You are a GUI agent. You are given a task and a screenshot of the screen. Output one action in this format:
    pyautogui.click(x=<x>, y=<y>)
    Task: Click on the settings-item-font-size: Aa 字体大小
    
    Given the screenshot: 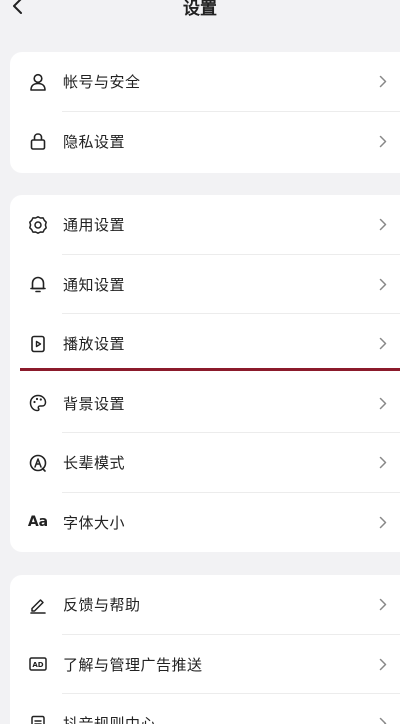 What is the action you would take?
    pyautogui.click(x=205, y=523)
    